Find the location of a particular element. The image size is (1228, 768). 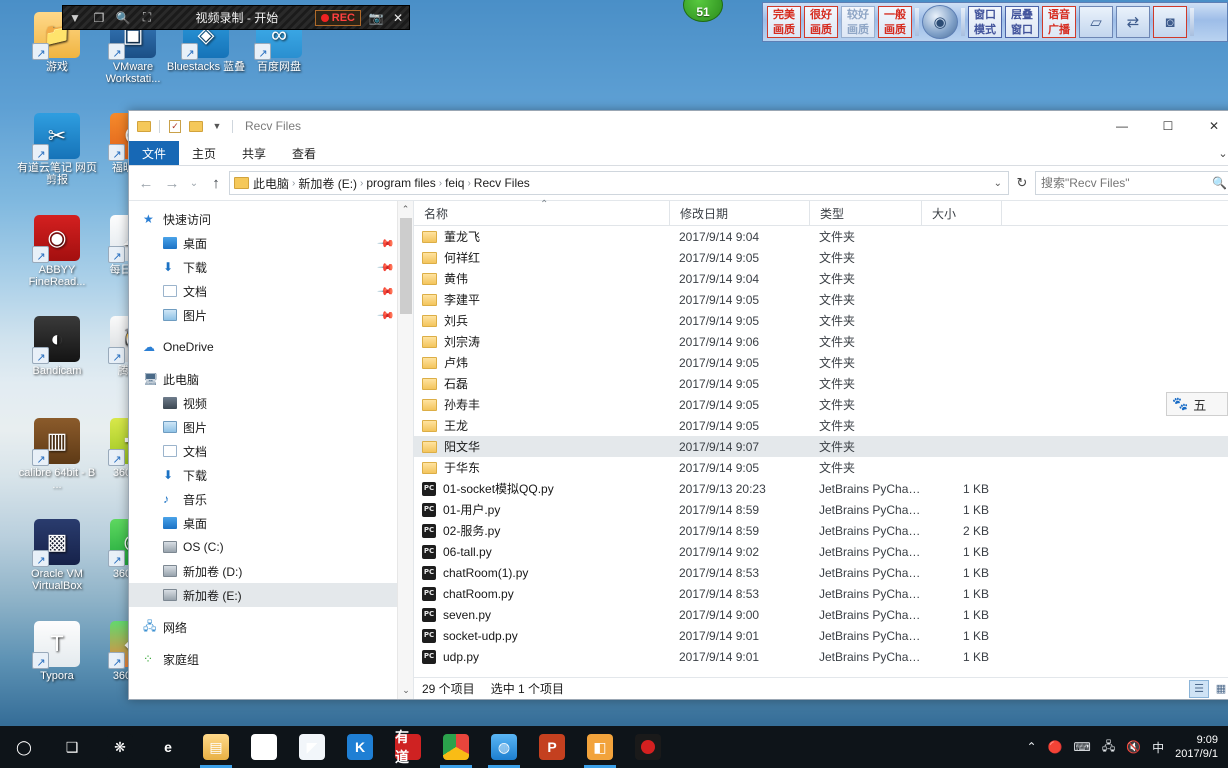

taskbar: ◯ ❑ ❋ e ▤ ▥ ◤ K 有道 ◍ P ◧ ⌃ 🔴 ⌨ 🖧 🔇 中 9:09 2017/9/1 is located at coordinates (614, 747).